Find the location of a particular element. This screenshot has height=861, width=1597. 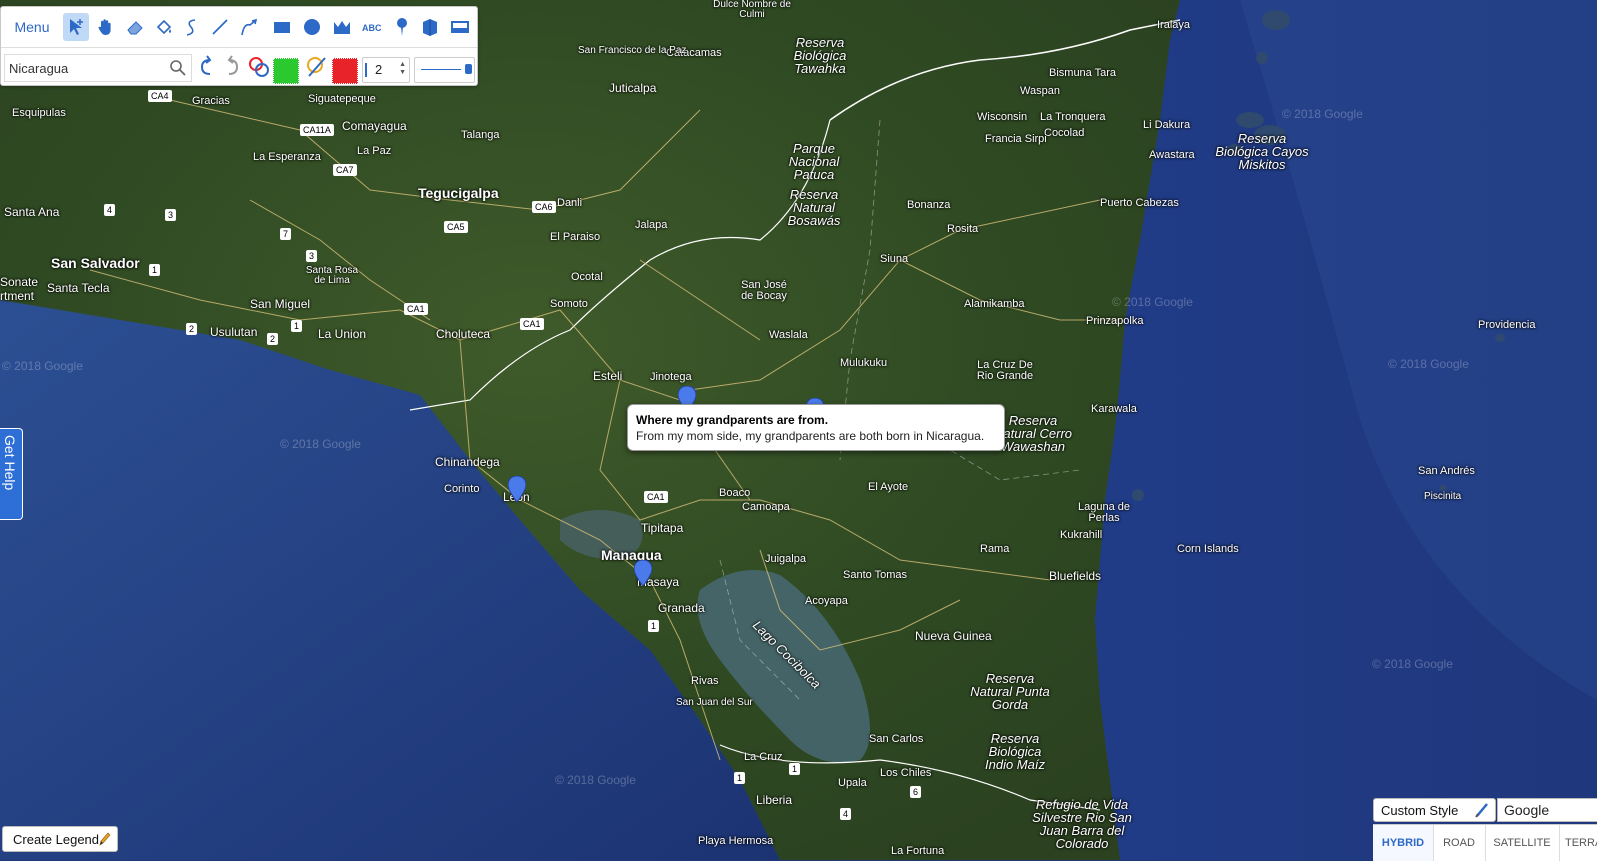

map-label: Karawala is located at coordinates (1114, 409).